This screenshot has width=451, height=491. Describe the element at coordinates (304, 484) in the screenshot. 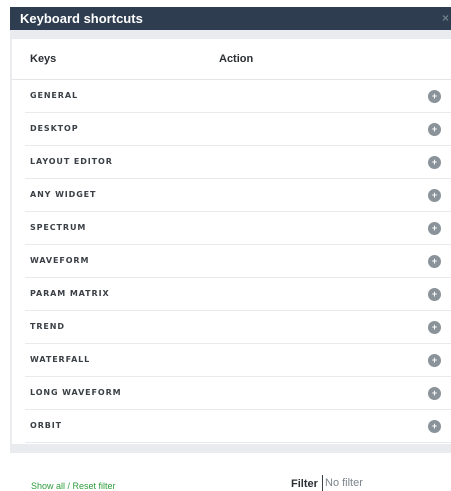

I see `filter-label: Filter` at that location.